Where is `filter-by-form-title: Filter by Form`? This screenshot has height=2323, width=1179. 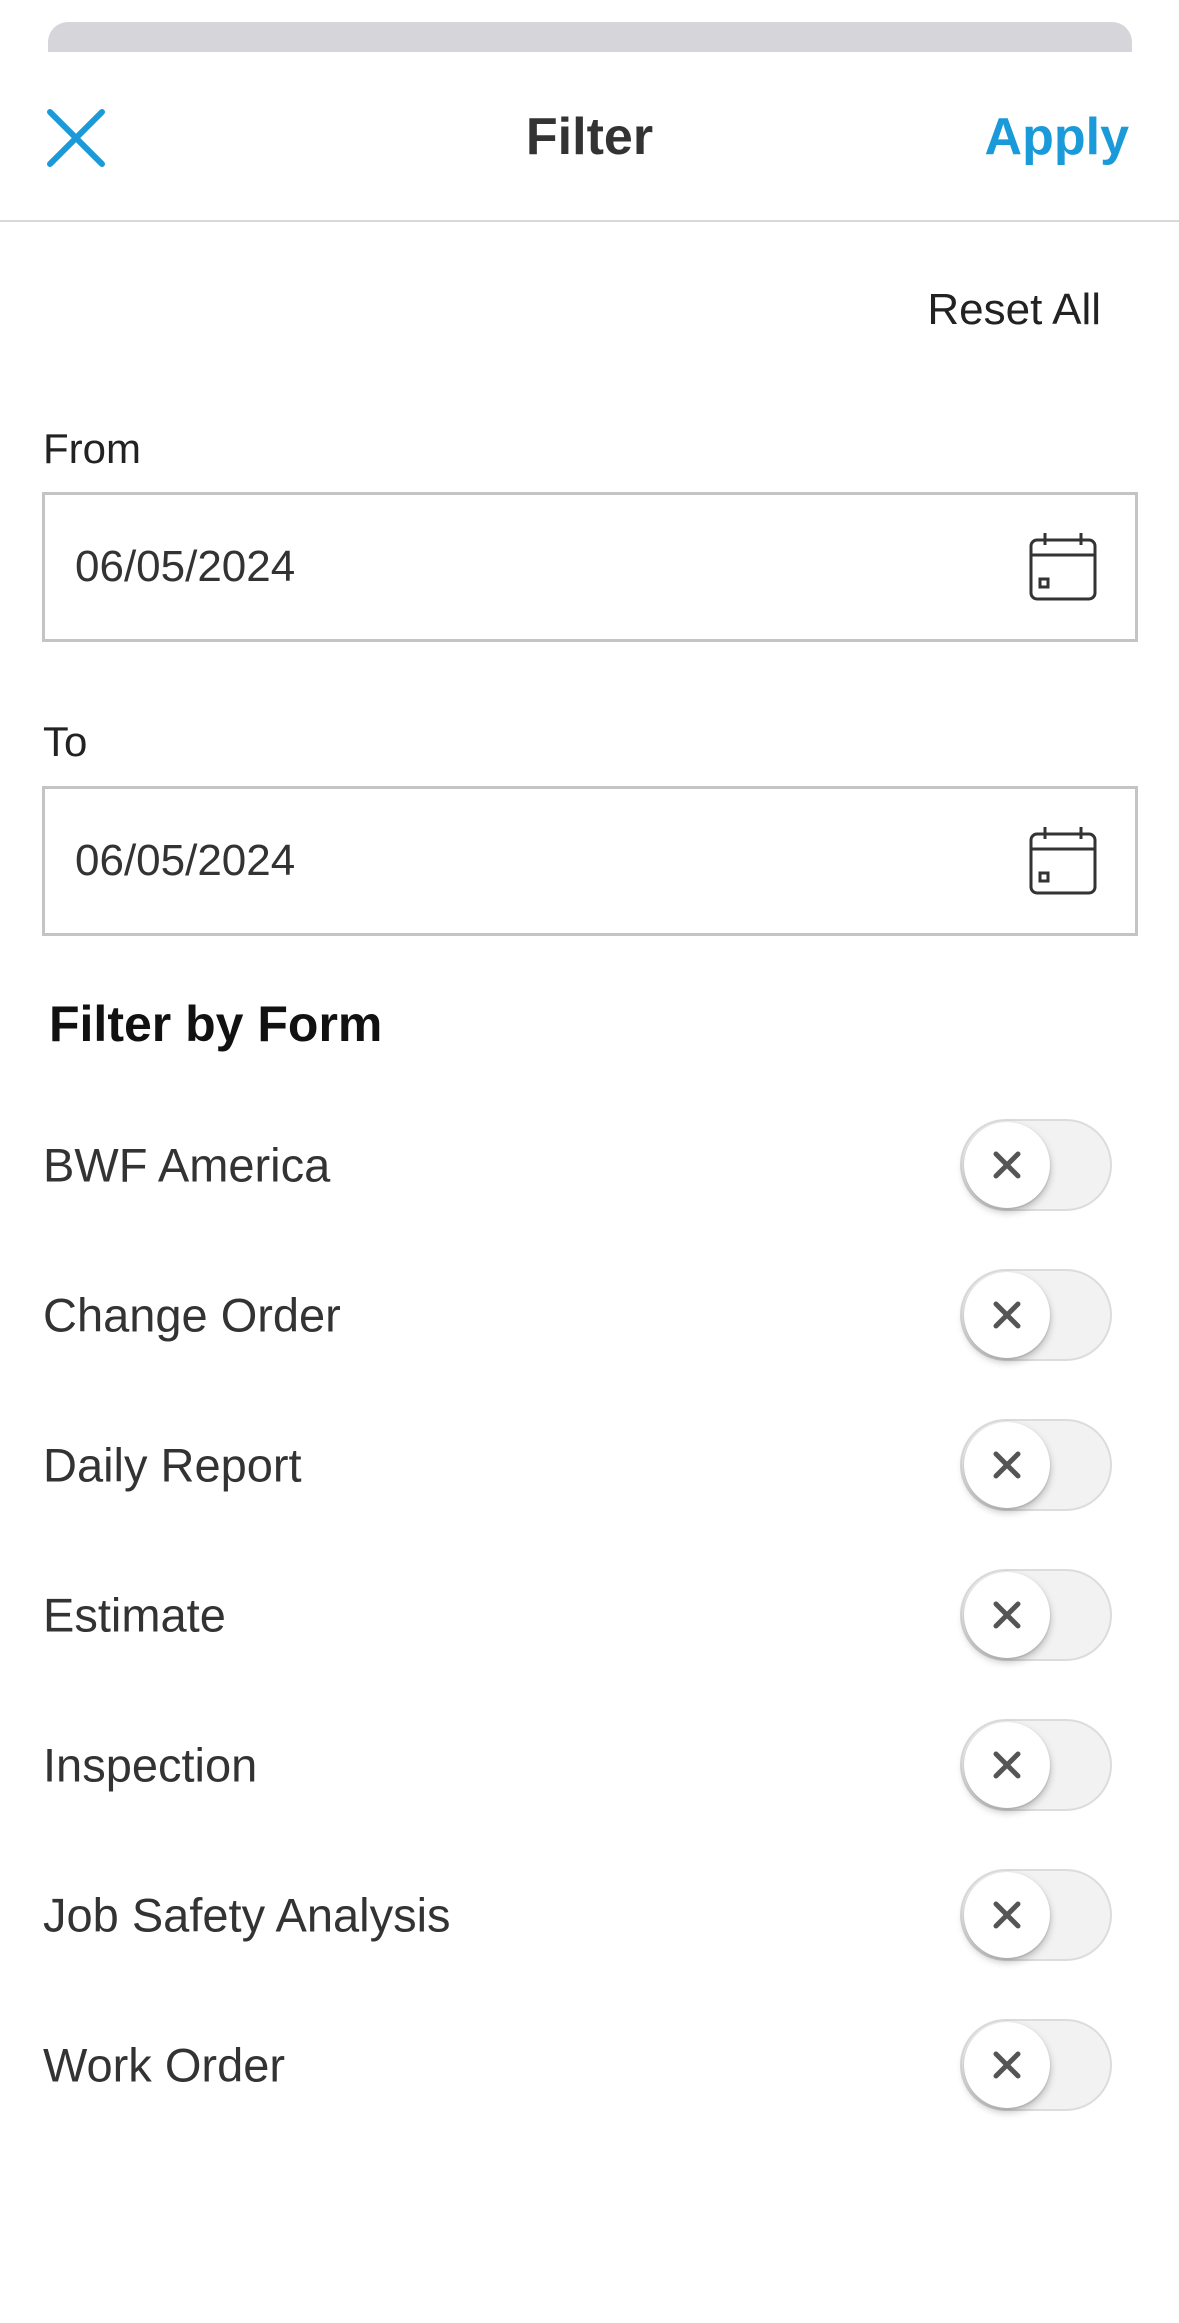
filter-by-form-title: Filter by Form is located at coordinates (216, 1024).